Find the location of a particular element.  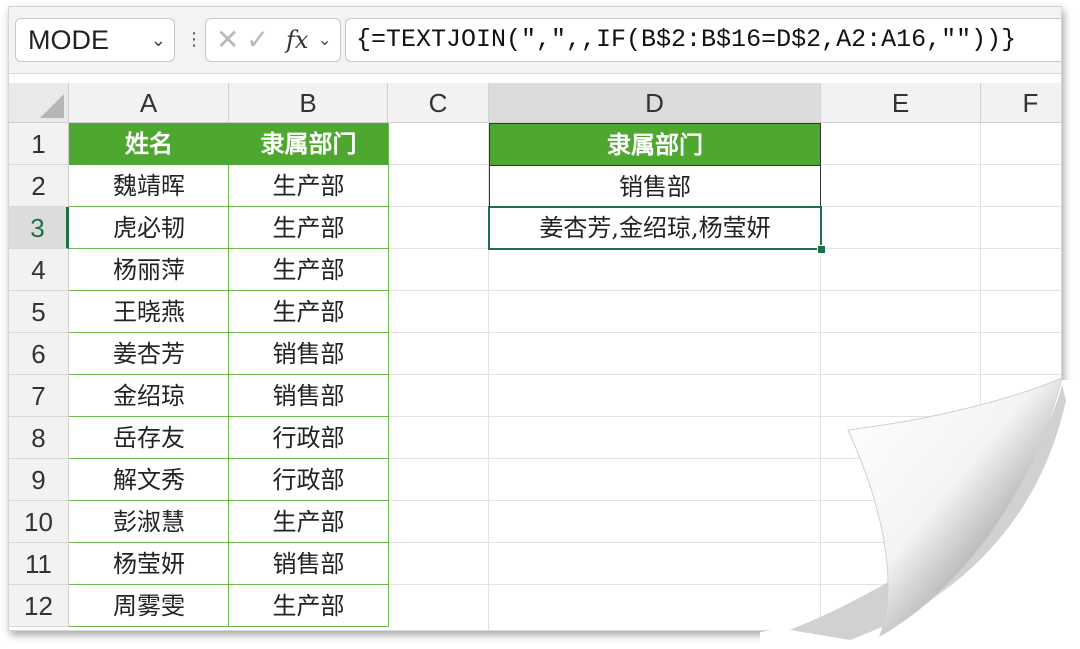

name-box: MODE ⌄ is located at coordinates (95, 40).